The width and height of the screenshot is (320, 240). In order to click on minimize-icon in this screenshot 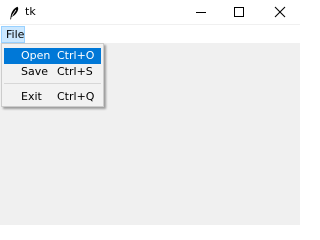, I will do `click(201, 12)`.